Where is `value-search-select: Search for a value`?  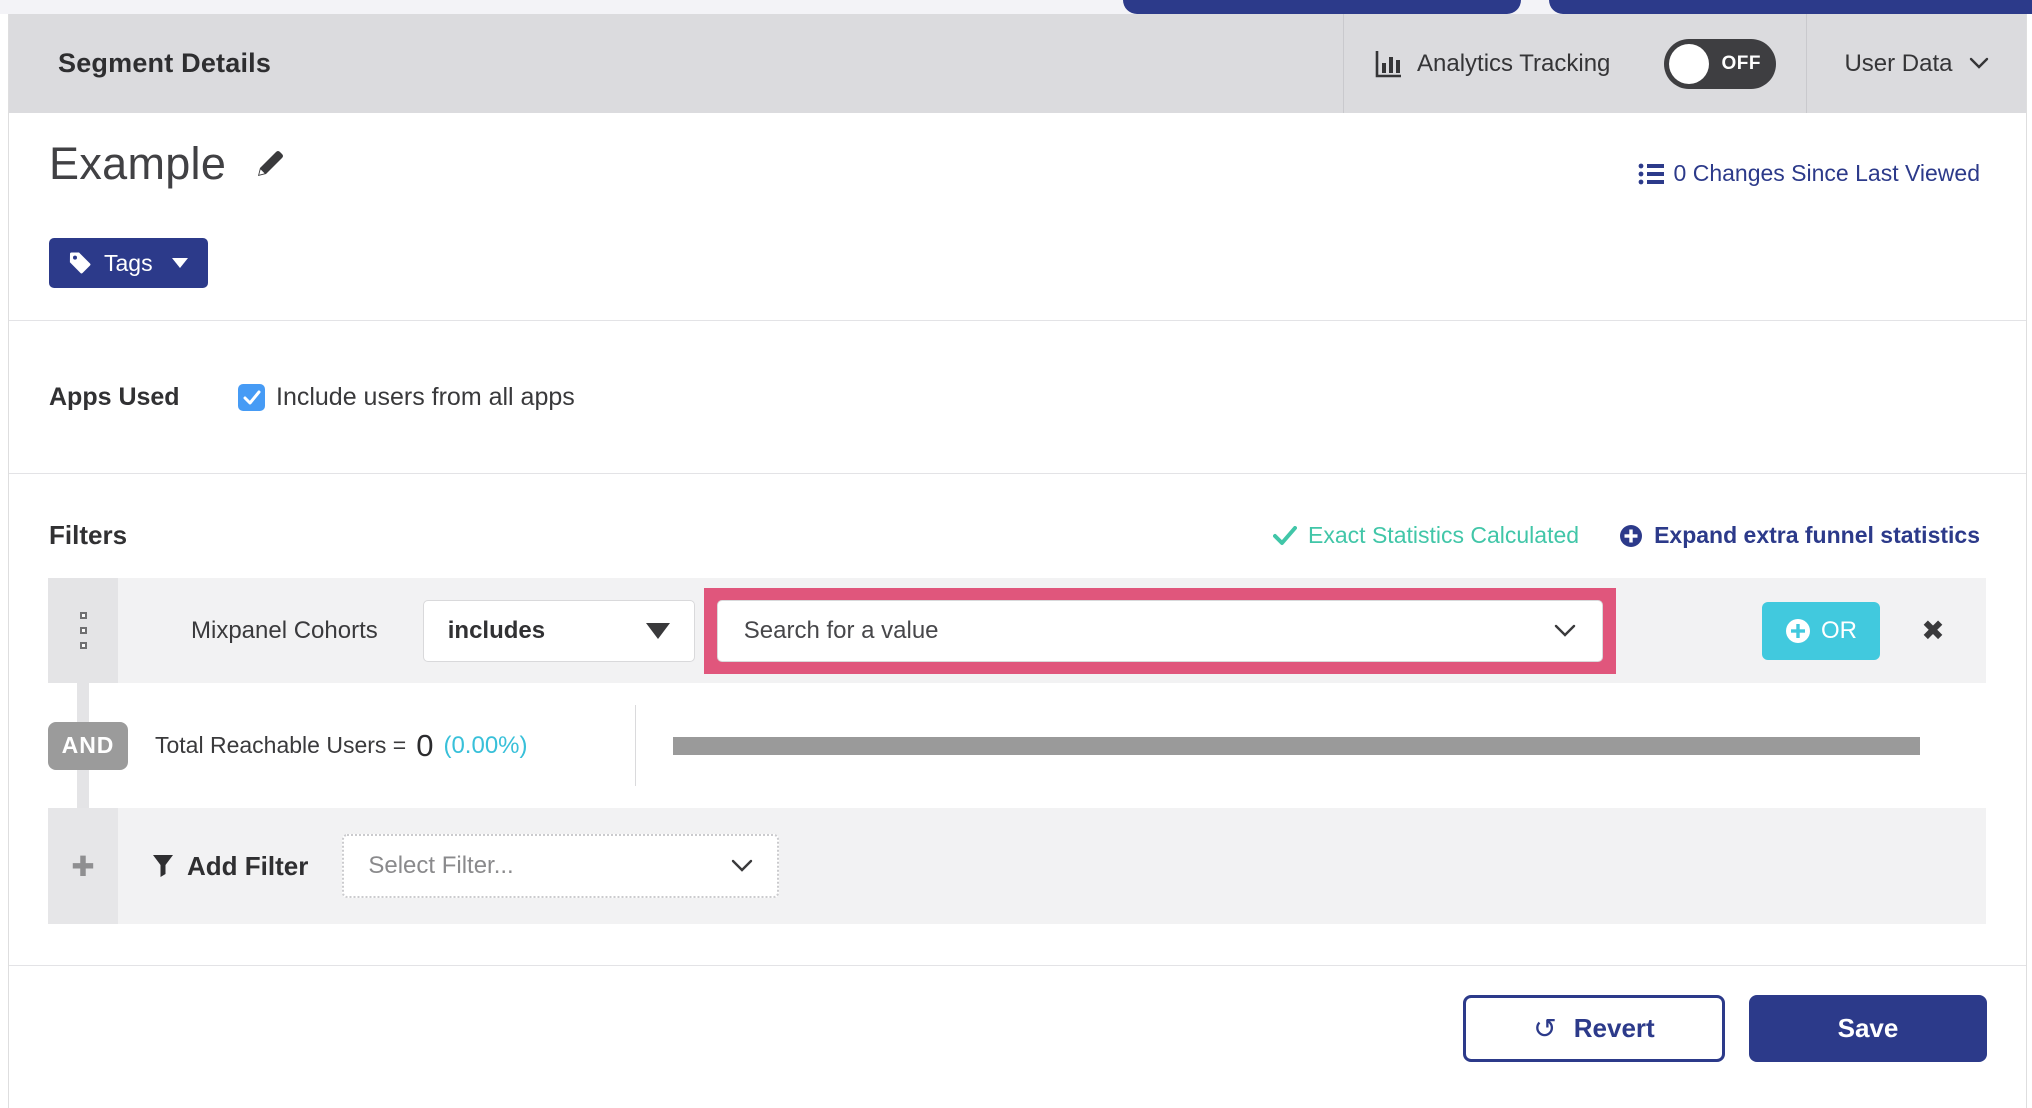
value-search-select: Search for a value is located at coordinates (1159, 630).